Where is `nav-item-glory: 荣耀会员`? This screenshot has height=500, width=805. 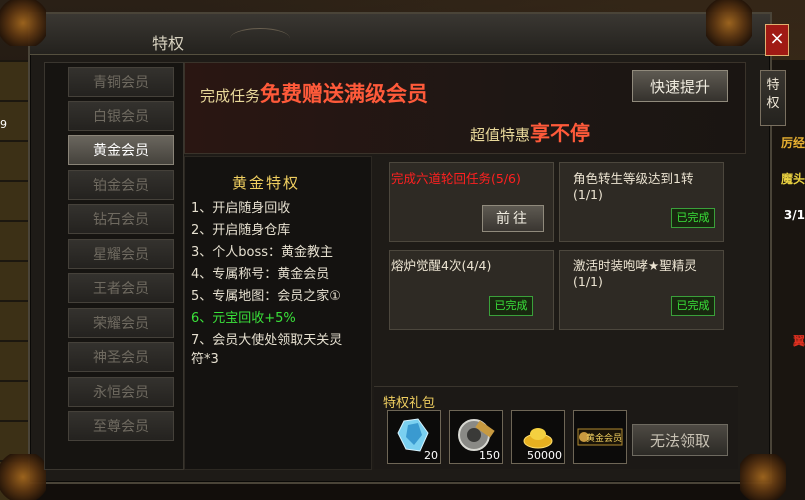 nav-item-glory: 荣耀会员 is located at coordinates (121, 323).